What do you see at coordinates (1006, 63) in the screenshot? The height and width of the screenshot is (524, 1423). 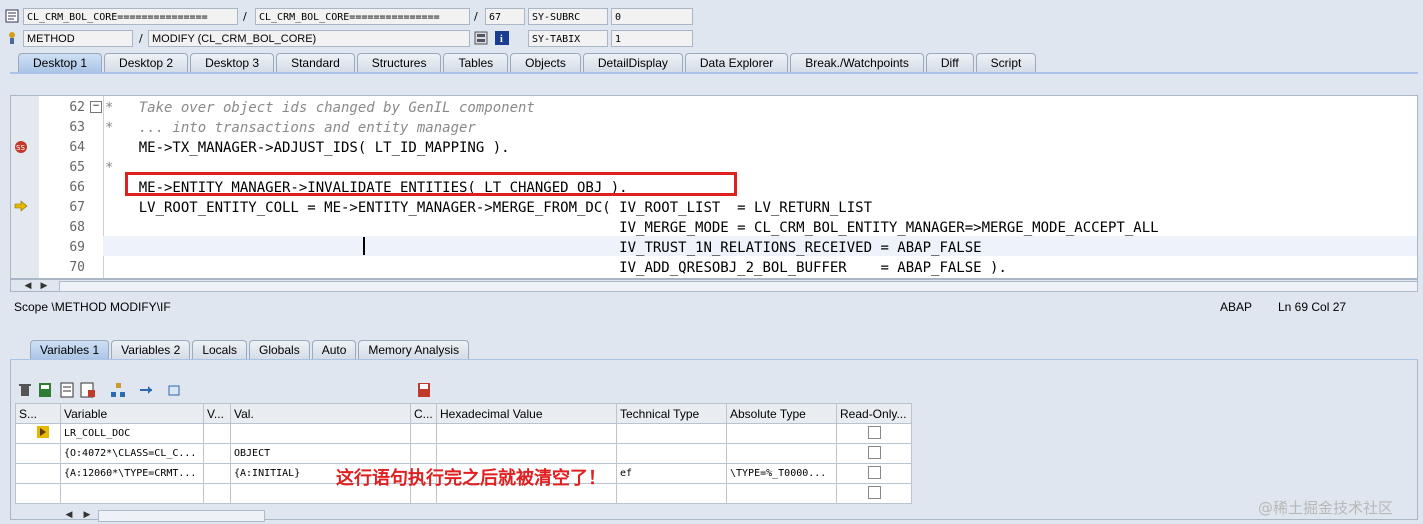 I see `tab-script: Script` at bounding box center [1006, 63].